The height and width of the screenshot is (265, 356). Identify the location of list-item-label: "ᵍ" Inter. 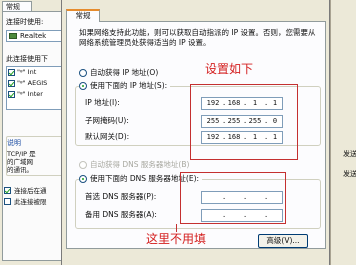
(30, 94).